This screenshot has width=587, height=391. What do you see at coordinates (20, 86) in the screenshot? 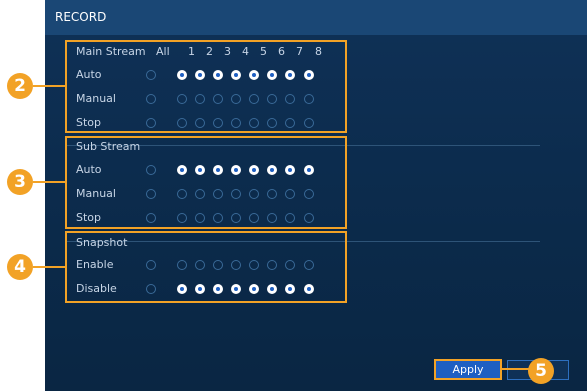
I see `callout-2: 2` at bounding box center [20, 86].